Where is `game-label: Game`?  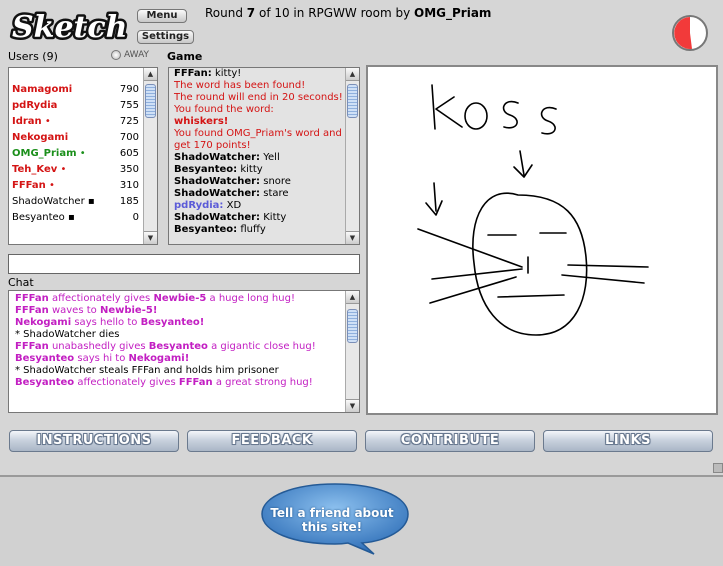 game-label: Game is located at coordinates (185, 56).